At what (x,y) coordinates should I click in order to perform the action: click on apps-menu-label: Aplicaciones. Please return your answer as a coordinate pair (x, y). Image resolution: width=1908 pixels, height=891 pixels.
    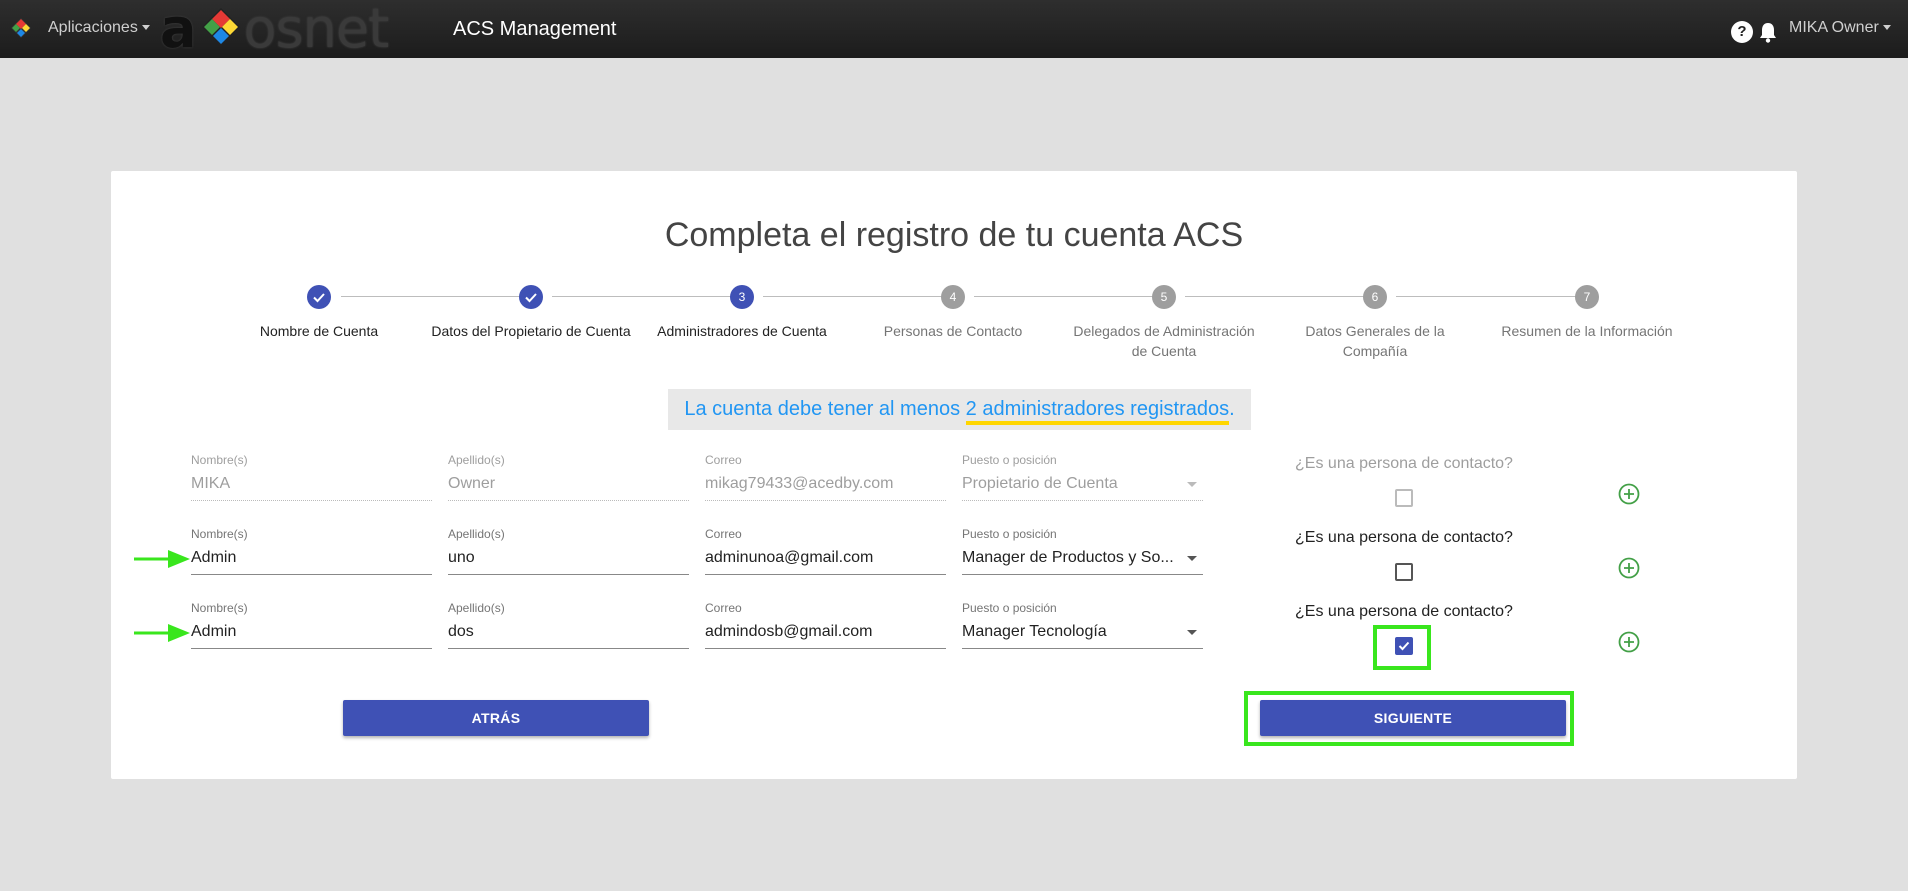
    Looking at the image, I should click on (93, 27).